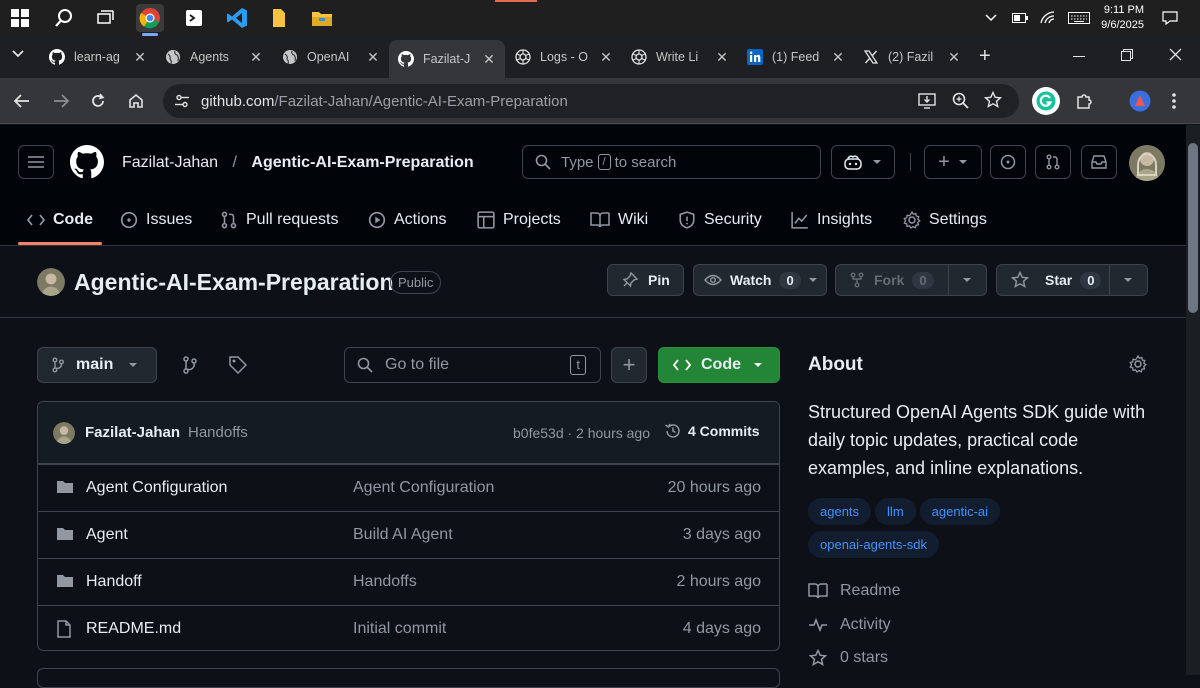 This screenshot has height=688, width=1200. I want to click on tab-security: Security, so click(720, 220).